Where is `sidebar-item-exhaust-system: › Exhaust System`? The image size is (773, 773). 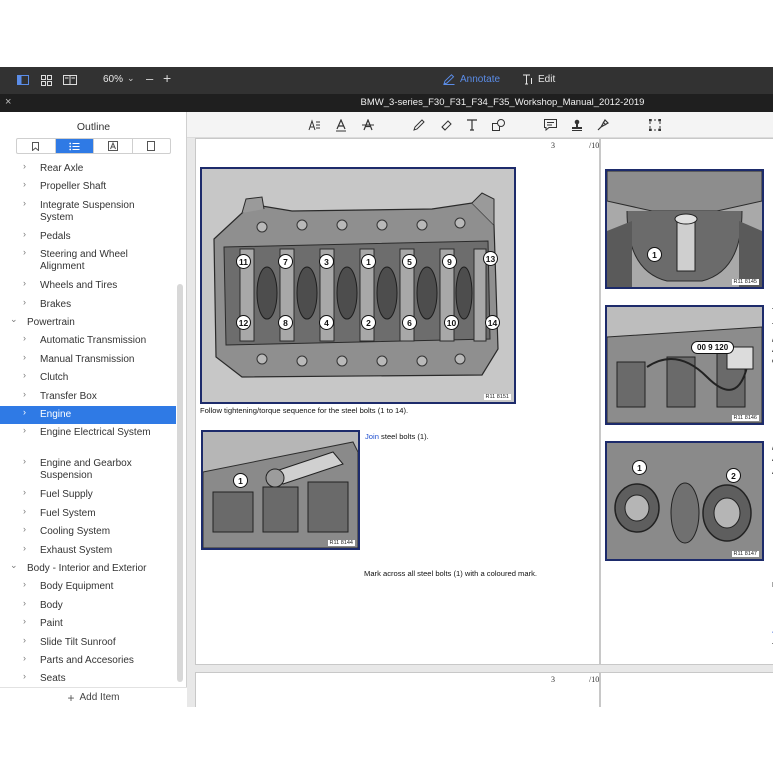
sidebar-item-exhaust-system: › Exhaust System is located at coordinates (88, 551).